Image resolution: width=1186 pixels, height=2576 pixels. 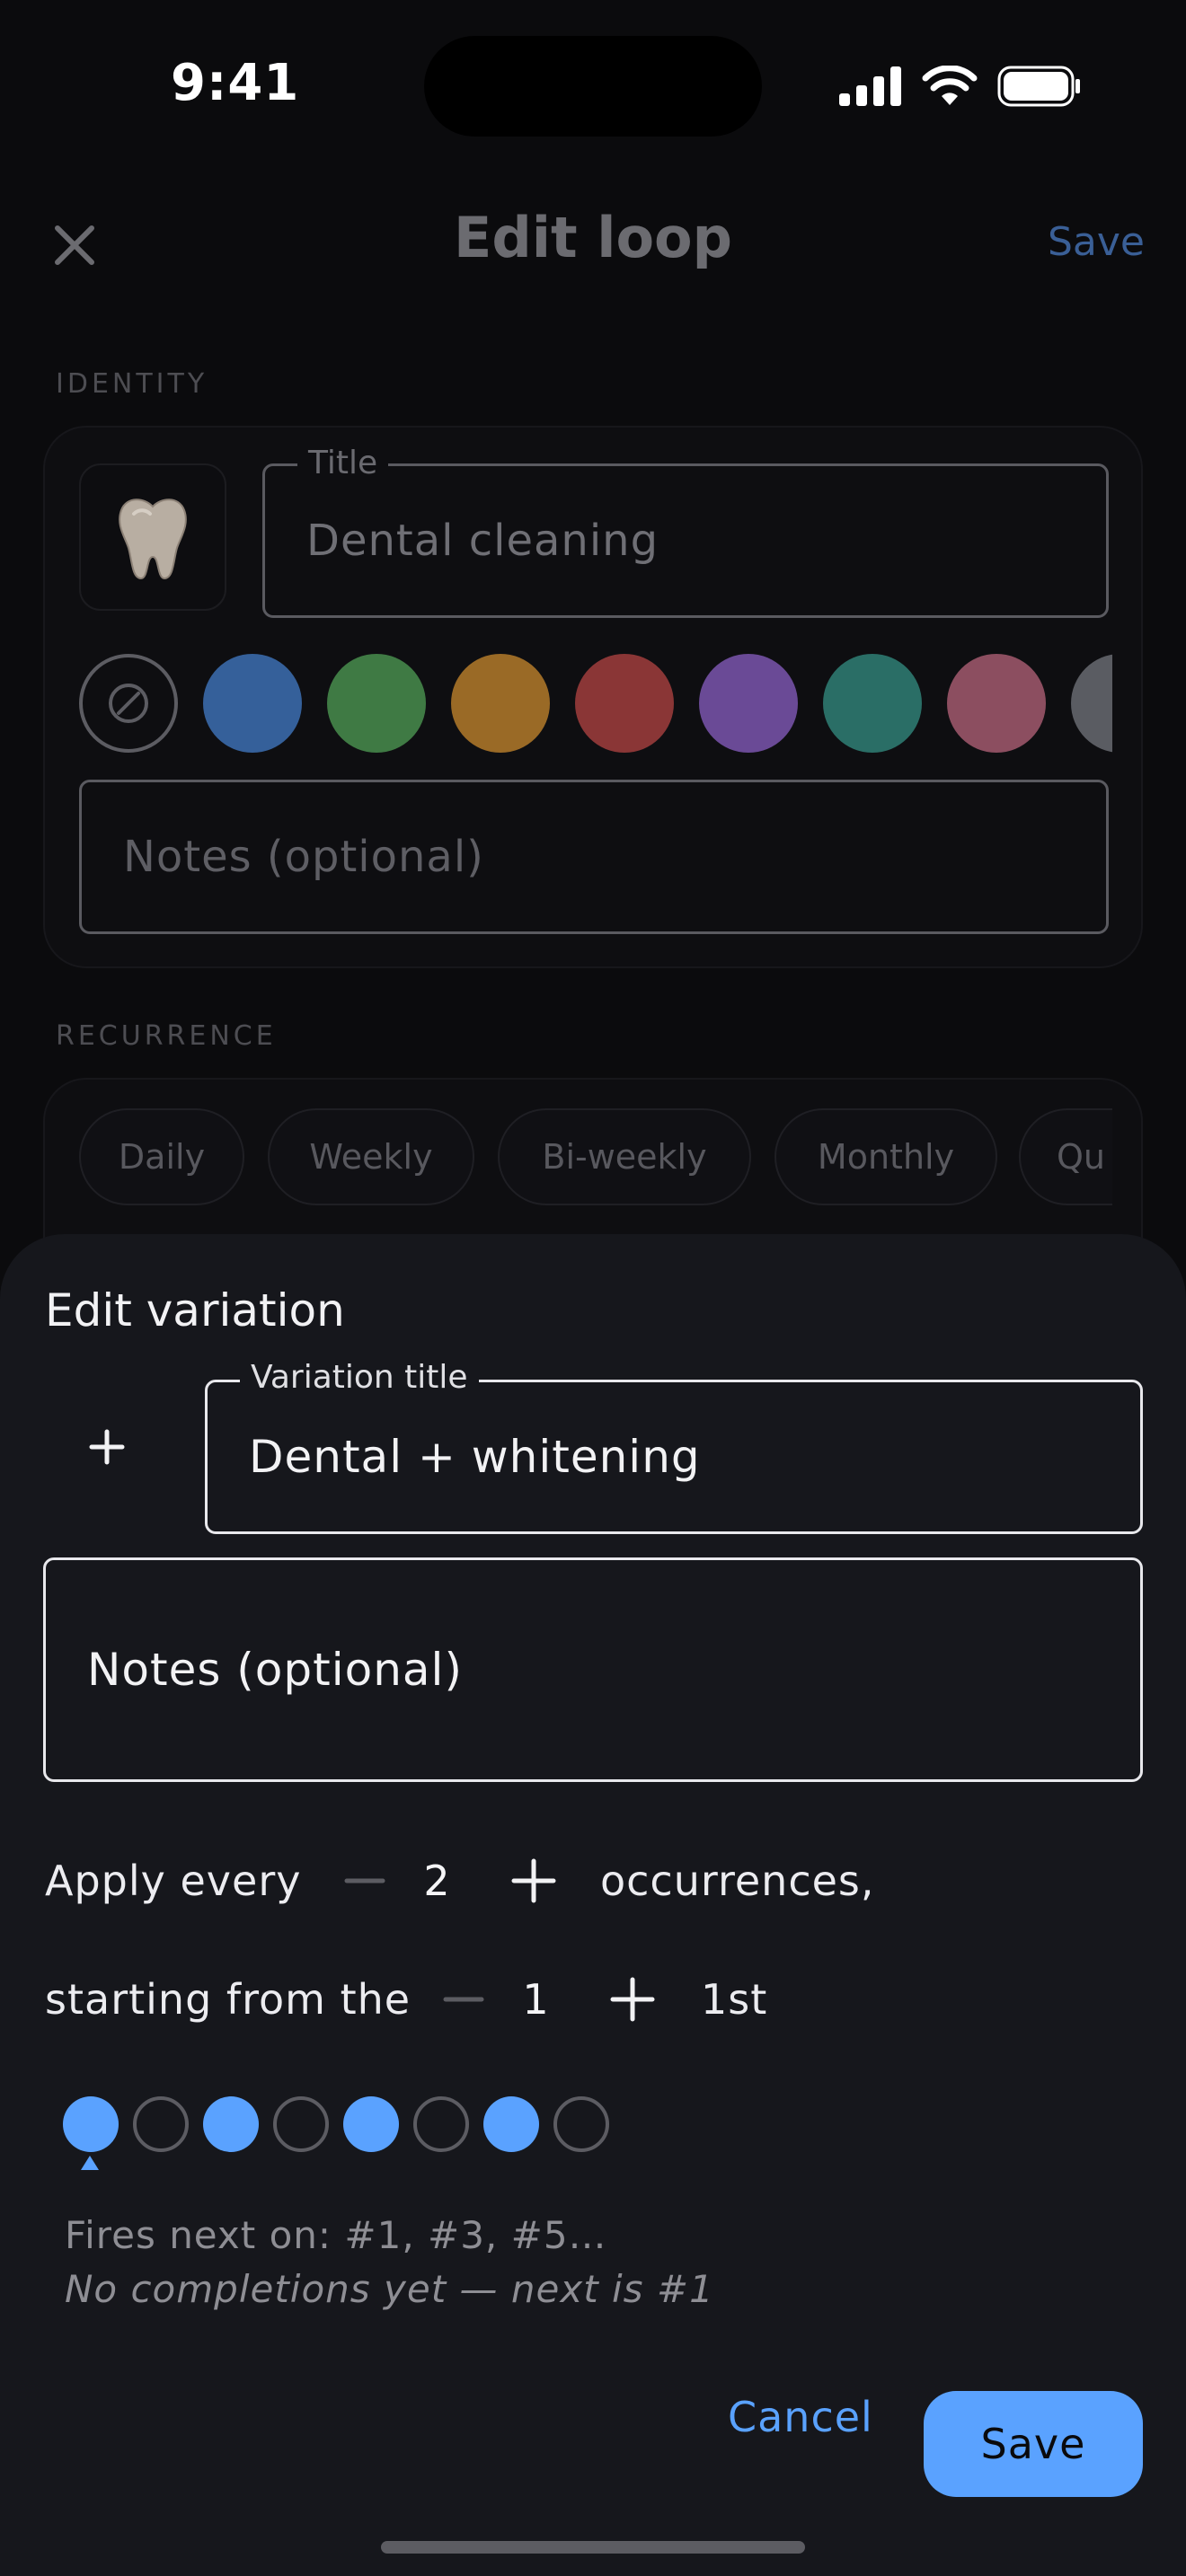 What do you see at coordinates (593, 237) in the screenshot?
I see `page-title: Edit loop` at bounding box center [593, 237].